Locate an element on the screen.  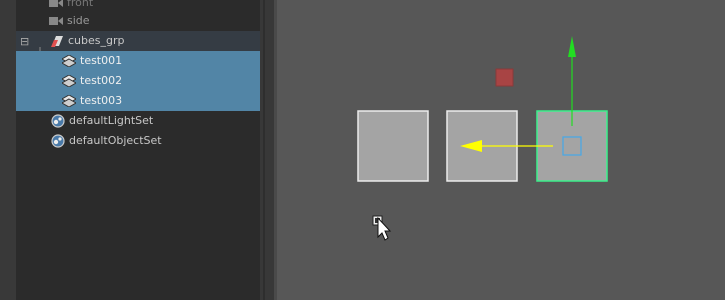
outliner-item-default-light-set: defaultLightSet is located at coordinates (138, 121).